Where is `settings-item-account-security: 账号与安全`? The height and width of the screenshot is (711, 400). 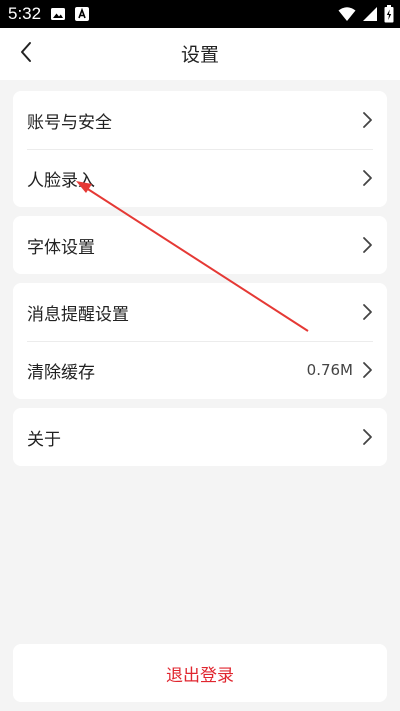
settings-item-account-security: 账号与安全 is located at coordinates (200, 120).